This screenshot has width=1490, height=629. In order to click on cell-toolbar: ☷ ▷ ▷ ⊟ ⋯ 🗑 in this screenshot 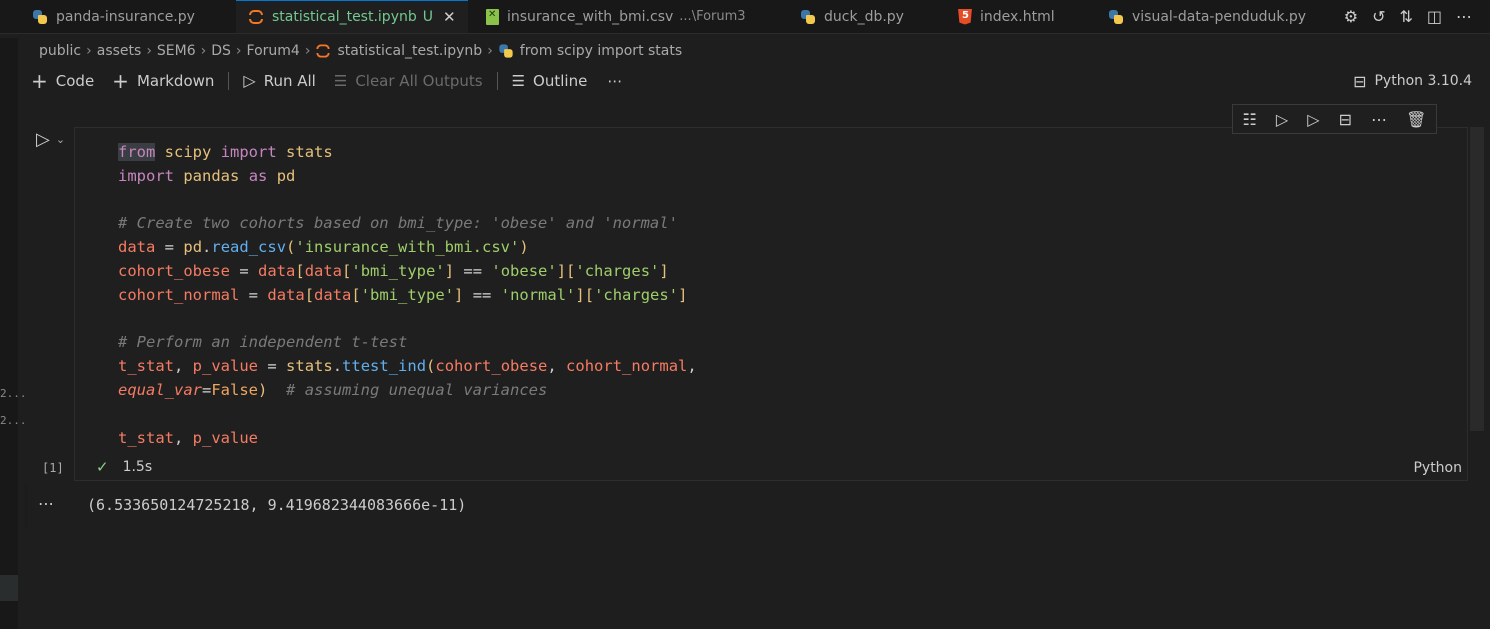, I will do `click(1334, 119)`.